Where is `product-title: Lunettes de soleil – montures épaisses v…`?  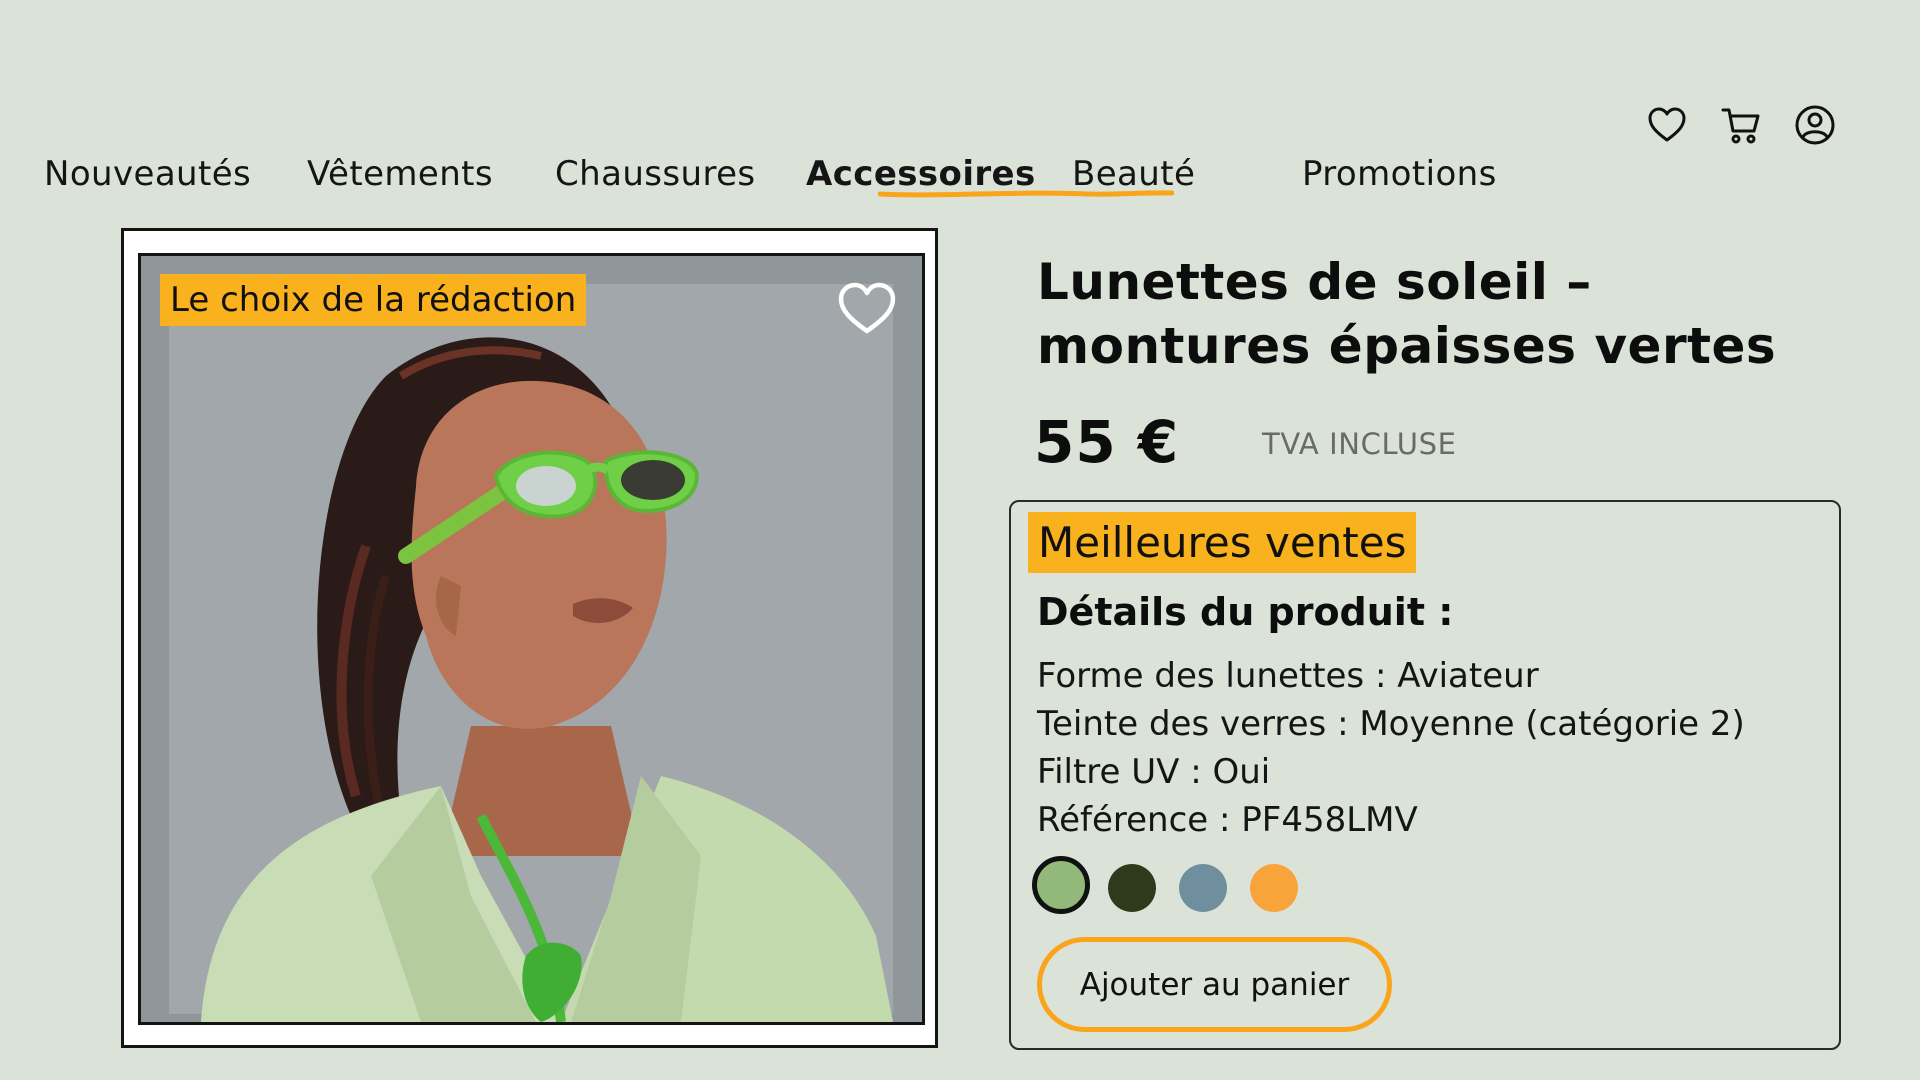 product-title: Lunettes de soleil – montures épaisses v… is located at coordinates (1447, 314).